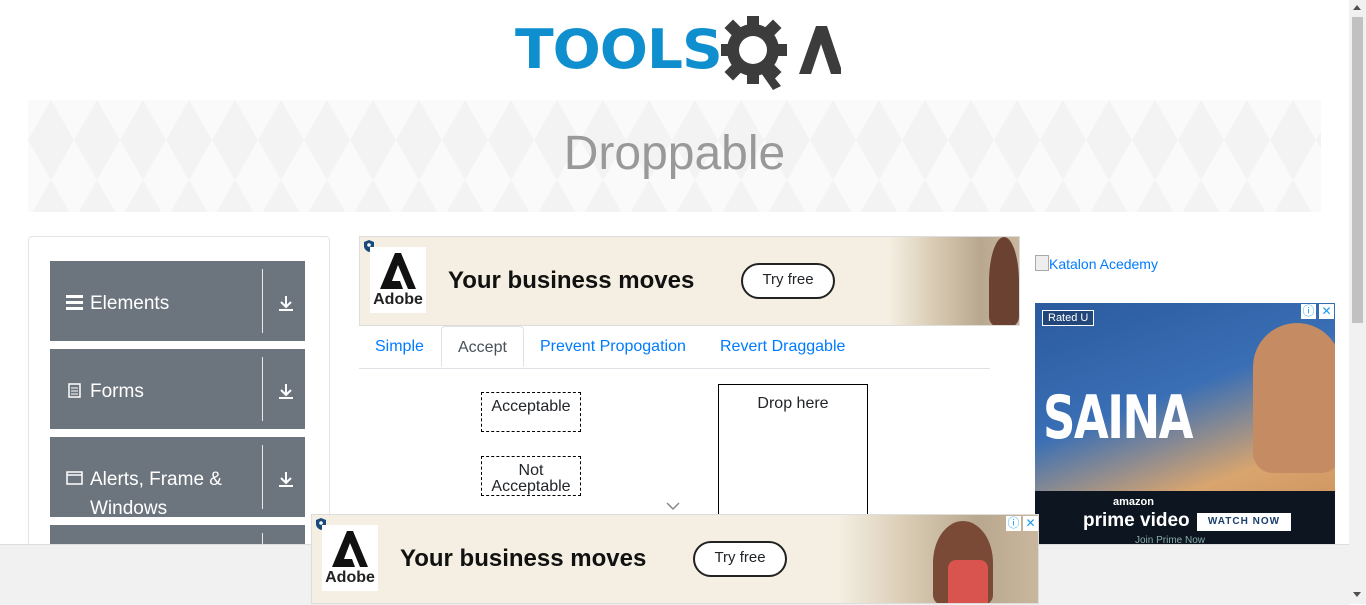  I want to click on ad-prime-video-text: prime video, so click(1136, 520).